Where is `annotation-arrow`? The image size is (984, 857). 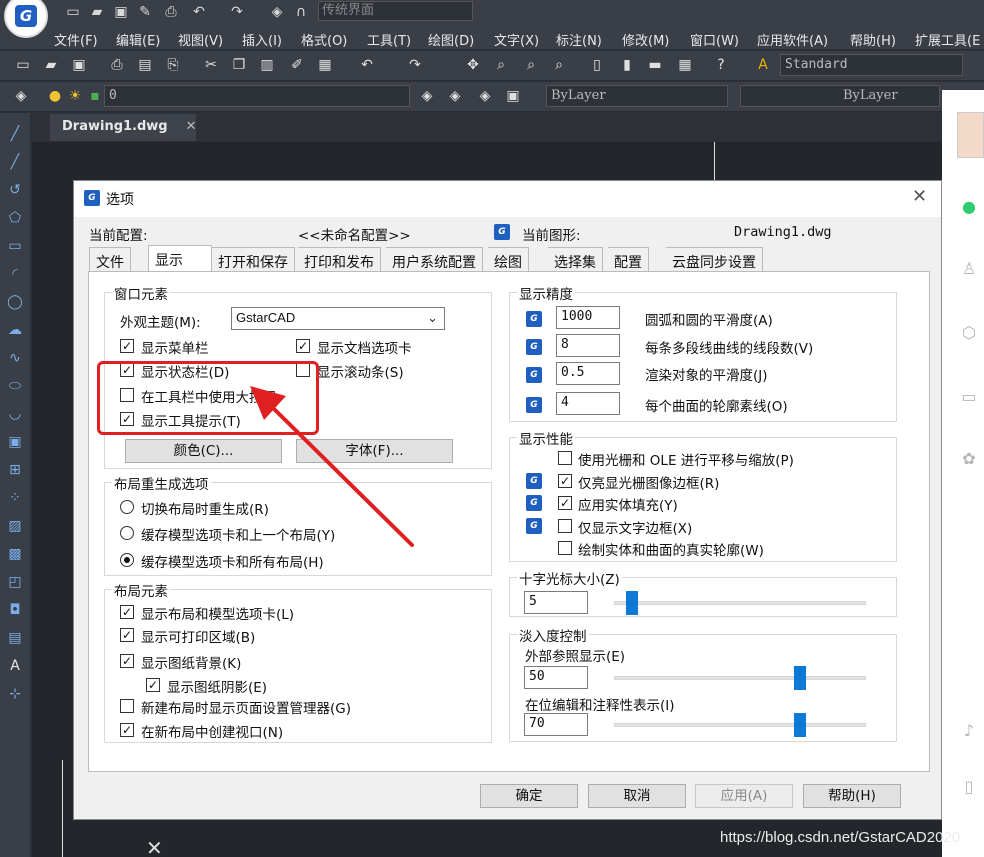 annotation-arrow is located at coordinates (332, 466).